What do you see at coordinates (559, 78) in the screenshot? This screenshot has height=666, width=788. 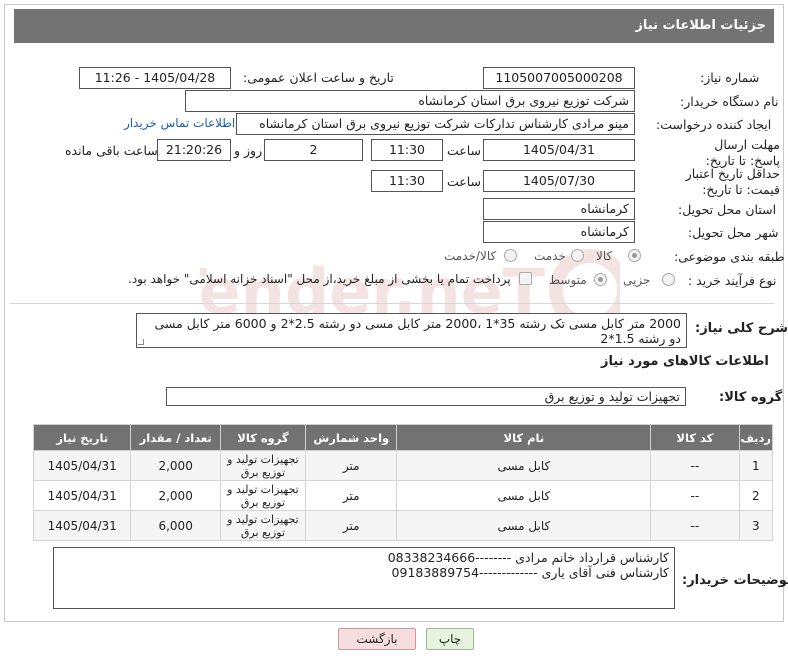 I see `need-number-field: 1105007005000208` at bounding box center [559, 78].